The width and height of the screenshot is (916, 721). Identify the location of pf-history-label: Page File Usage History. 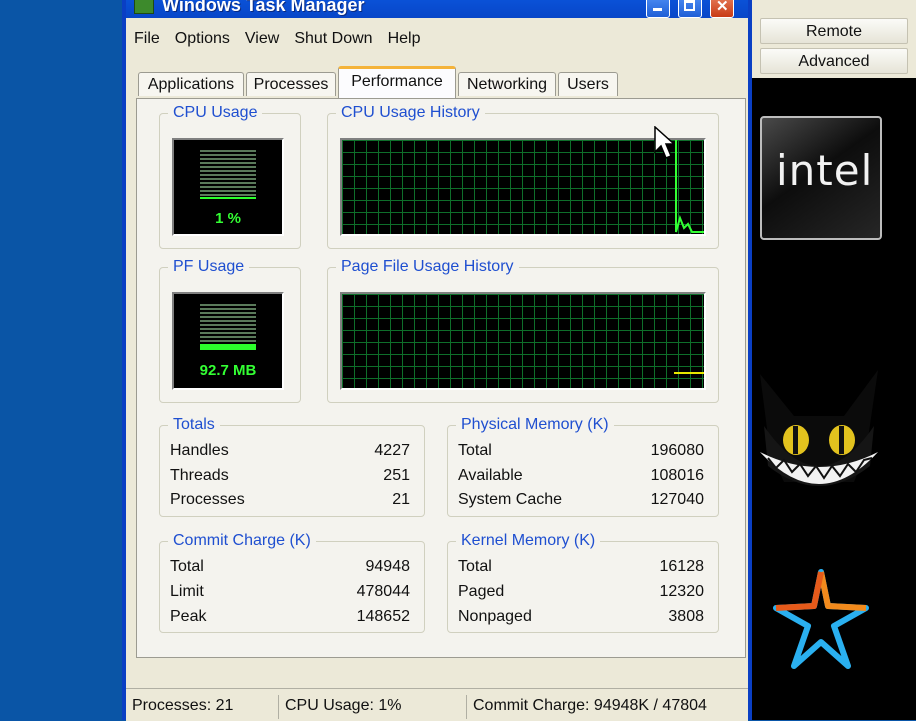
(427, 267).